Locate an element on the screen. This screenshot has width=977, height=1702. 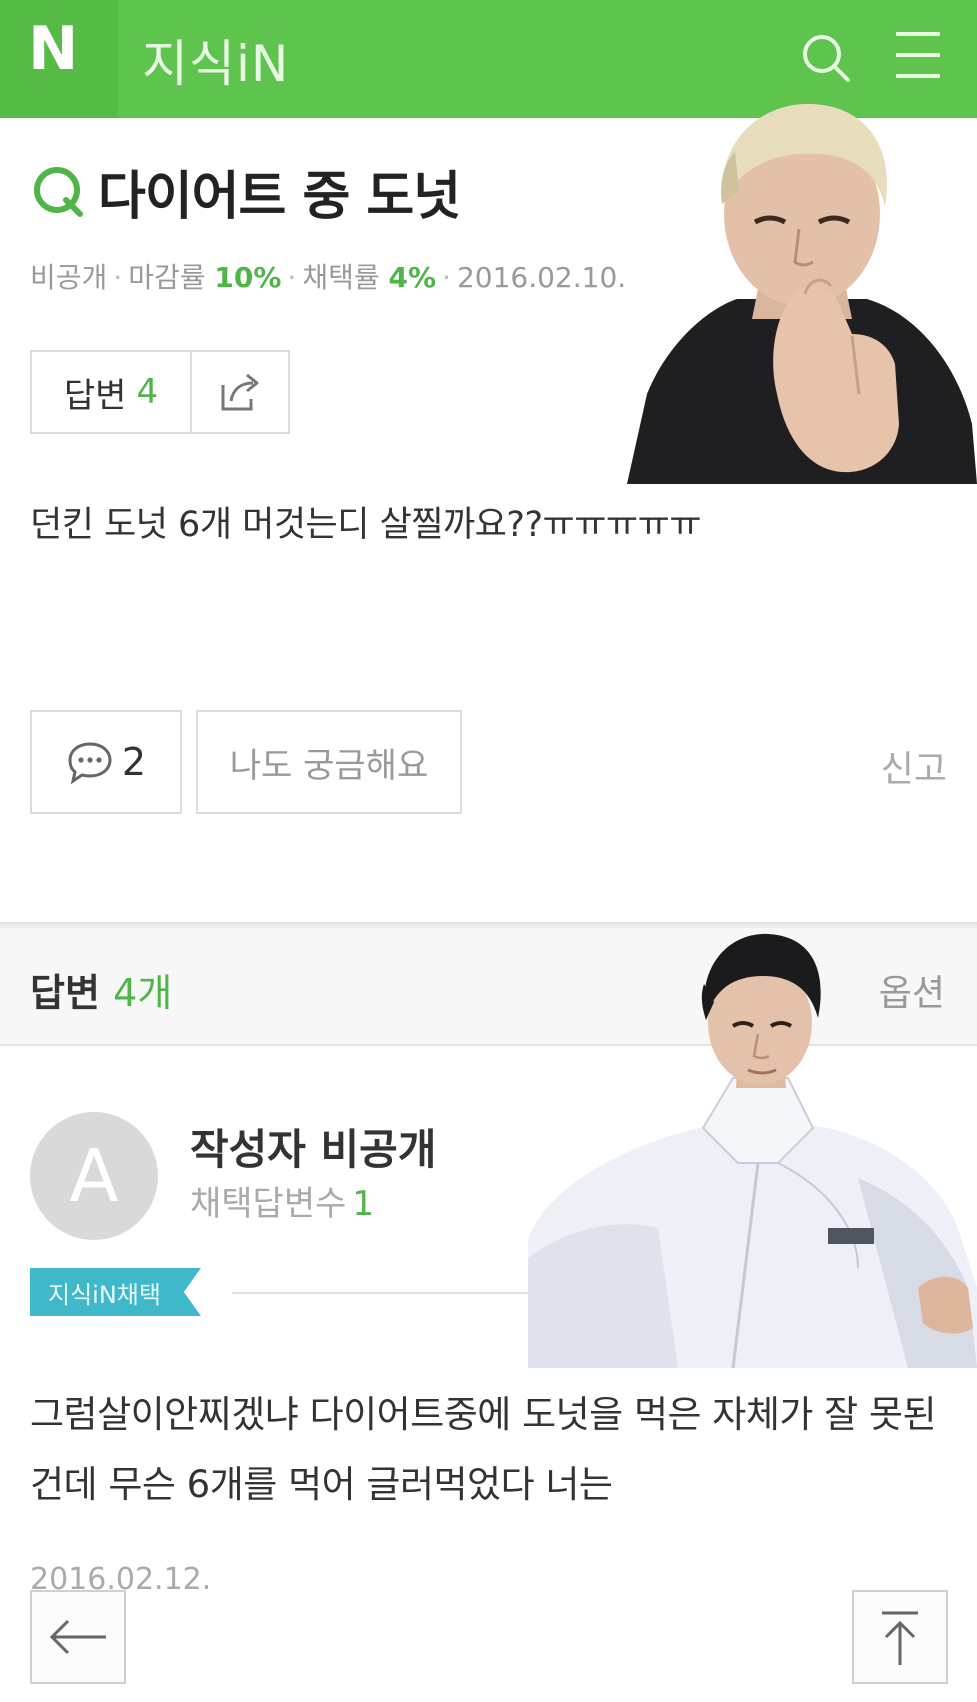
author-name: 작성자 비공개 is located at coordinates (313, 1149).